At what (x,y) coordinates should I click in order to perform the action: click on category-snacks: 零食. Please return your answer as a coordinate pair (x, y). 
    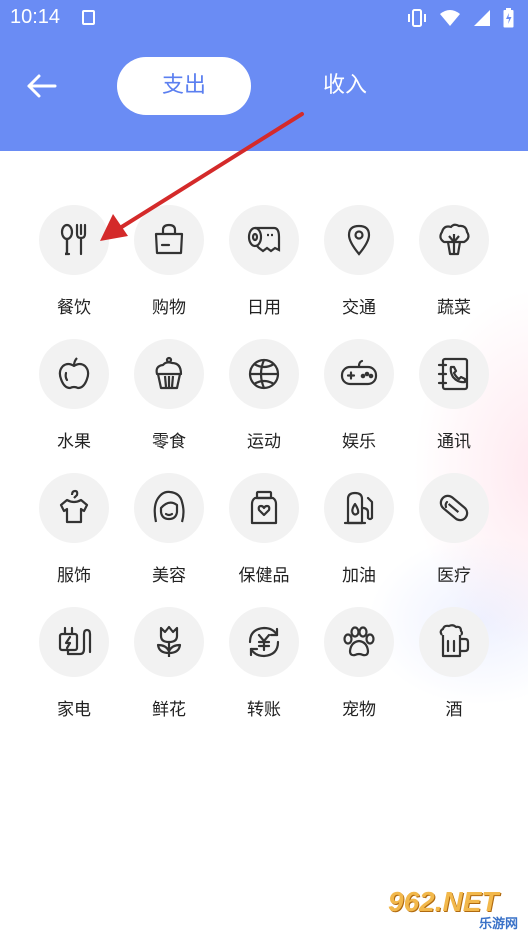
    Looking at the image, I should click on (169, 399).